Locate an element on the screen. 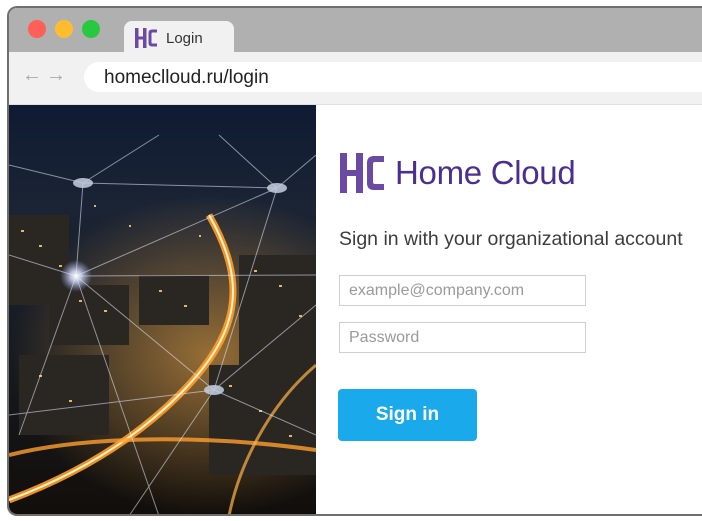 This screenshot has width=702, height=521. login-heading: Sign in with your organizational account is located at coordinates (511, 239).